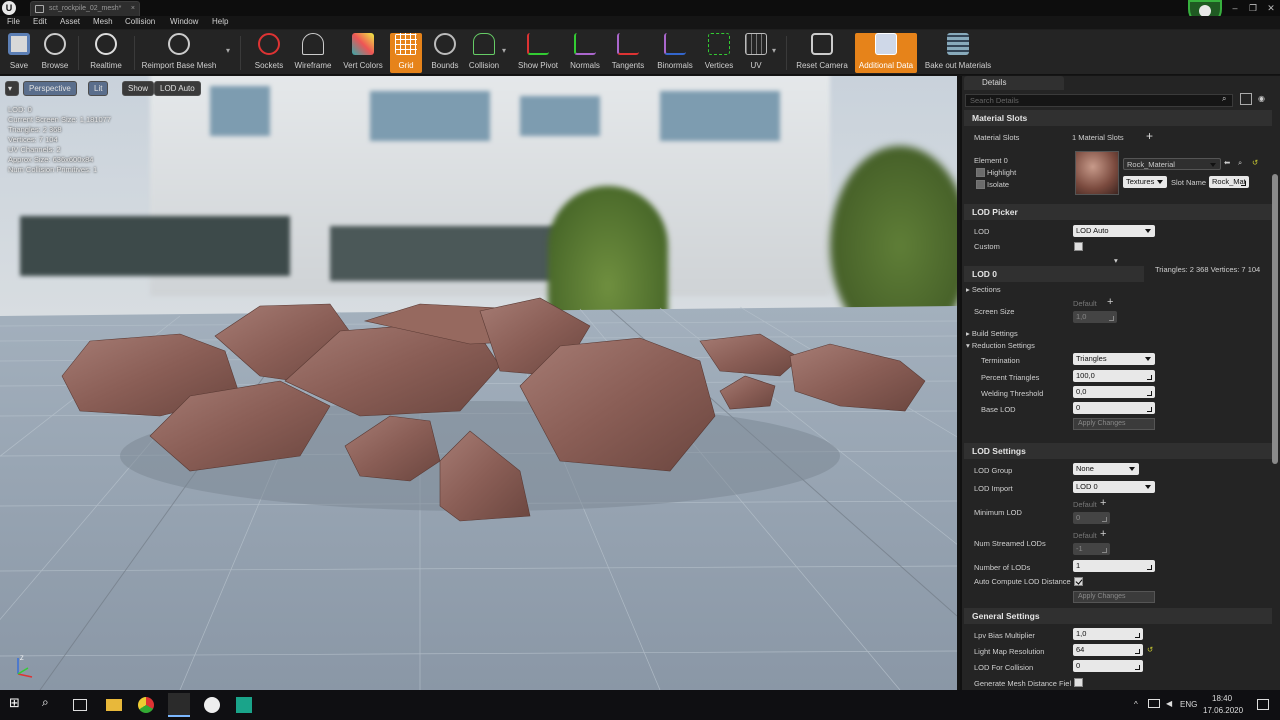  Describe the element at coordinates (1114, 424) in the screenshot. I see `apply-changes-button: Apply Changes` at that location.